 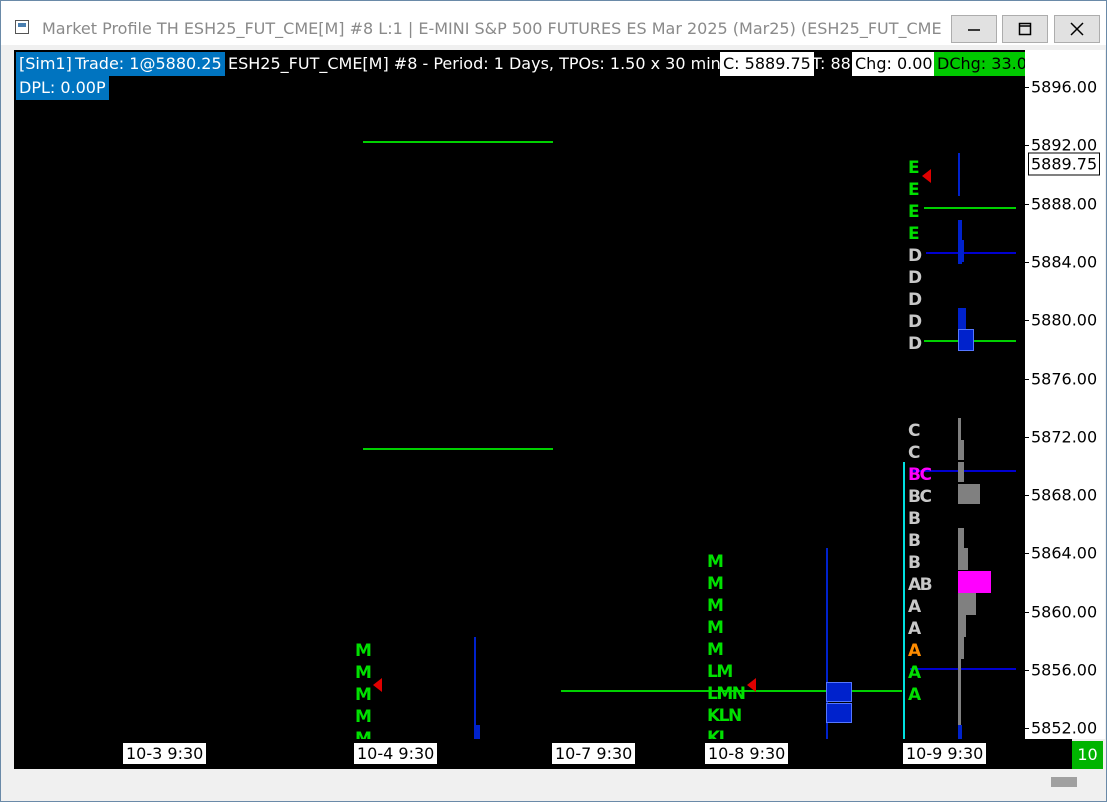 What do you see at coordinates (726, 694) in the screenshot?
I see `tpo-letter: LMN` at bounding box center [726, 694].